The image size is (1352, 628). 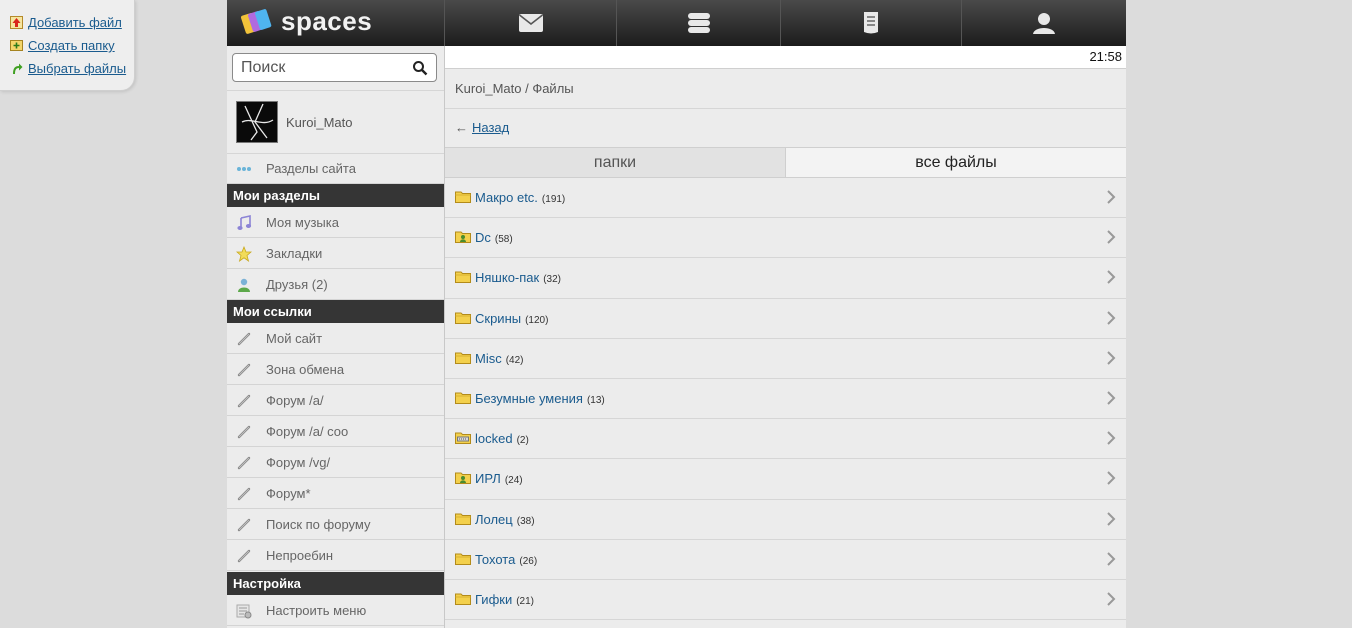 I want to click on folder-row: Dc (58), so click(x=785, y=238).